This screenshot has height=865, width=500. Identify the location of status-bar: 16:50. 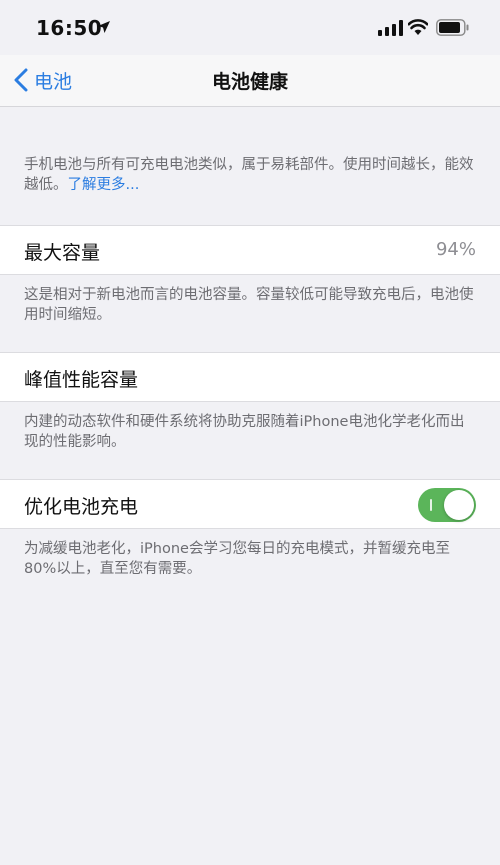
(250, 27).